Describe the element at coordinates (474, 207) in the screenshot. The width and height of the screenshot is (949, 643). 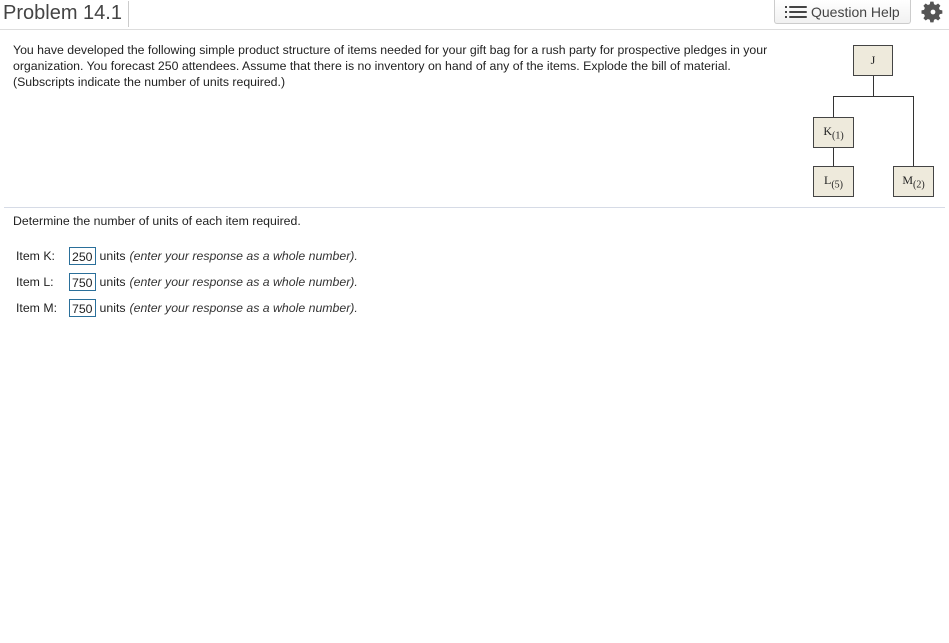
I see `section-divider` at that location.